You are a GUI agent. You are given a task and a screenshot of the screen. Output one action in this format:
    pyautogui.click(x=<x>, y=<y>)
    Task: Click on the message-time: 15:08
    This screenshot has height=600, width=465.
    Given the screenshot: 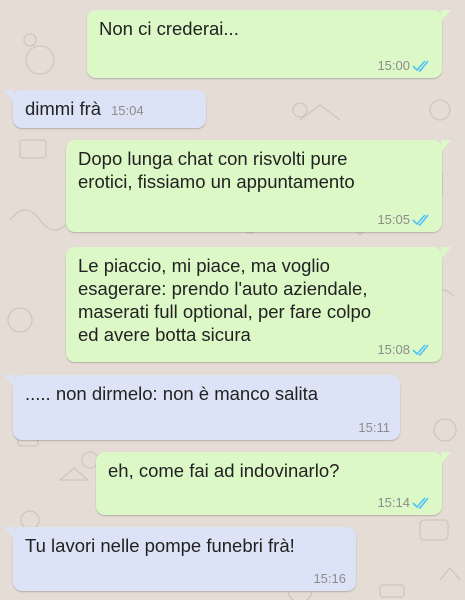 What is the action you would take?
    pyautogui.click(x=393, y=349)
    